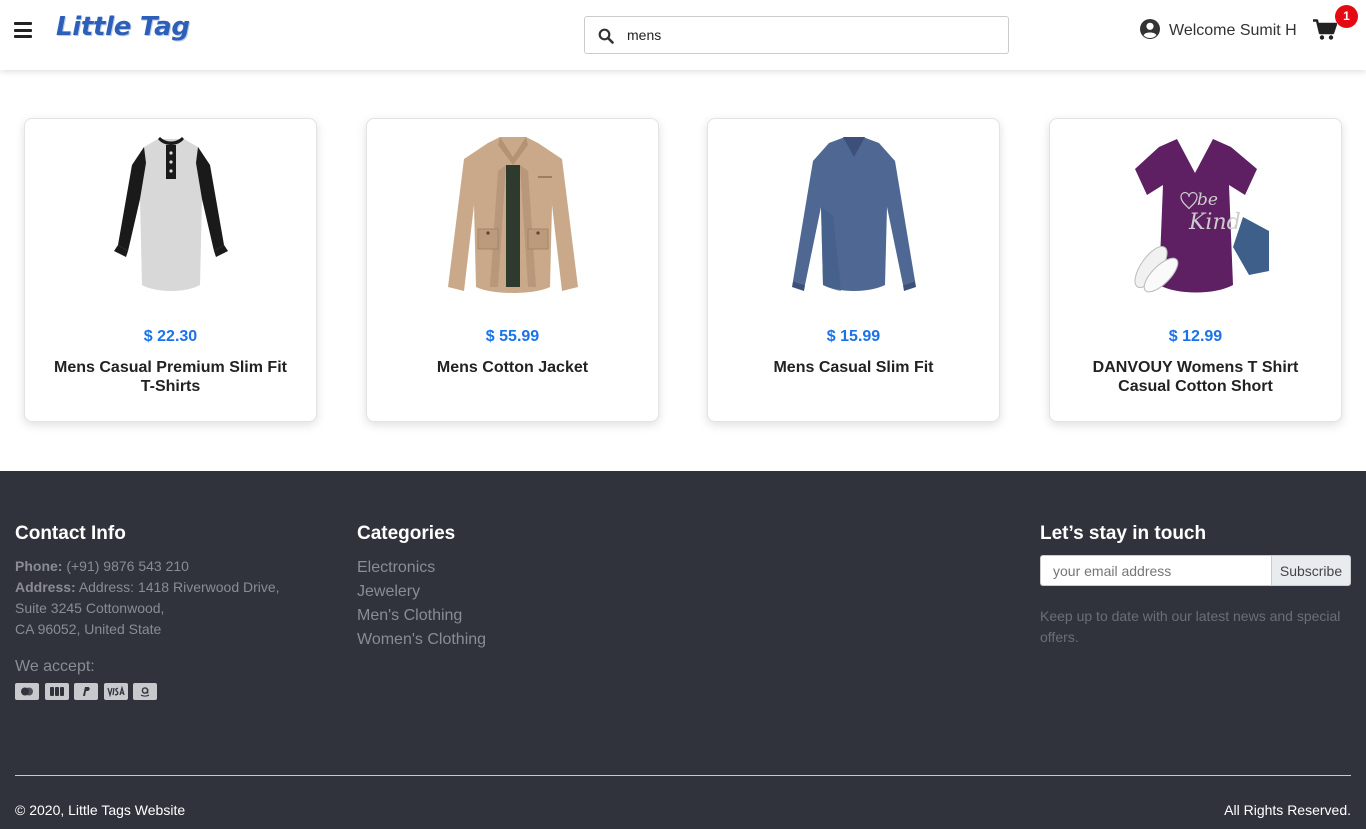 The width and height of the screenshot is (1366, 829). What do you see at coordinates (88, 629) in the screenshot?
I see `address-line-3: CA 96052, United State` at bounding box center [88, 629].